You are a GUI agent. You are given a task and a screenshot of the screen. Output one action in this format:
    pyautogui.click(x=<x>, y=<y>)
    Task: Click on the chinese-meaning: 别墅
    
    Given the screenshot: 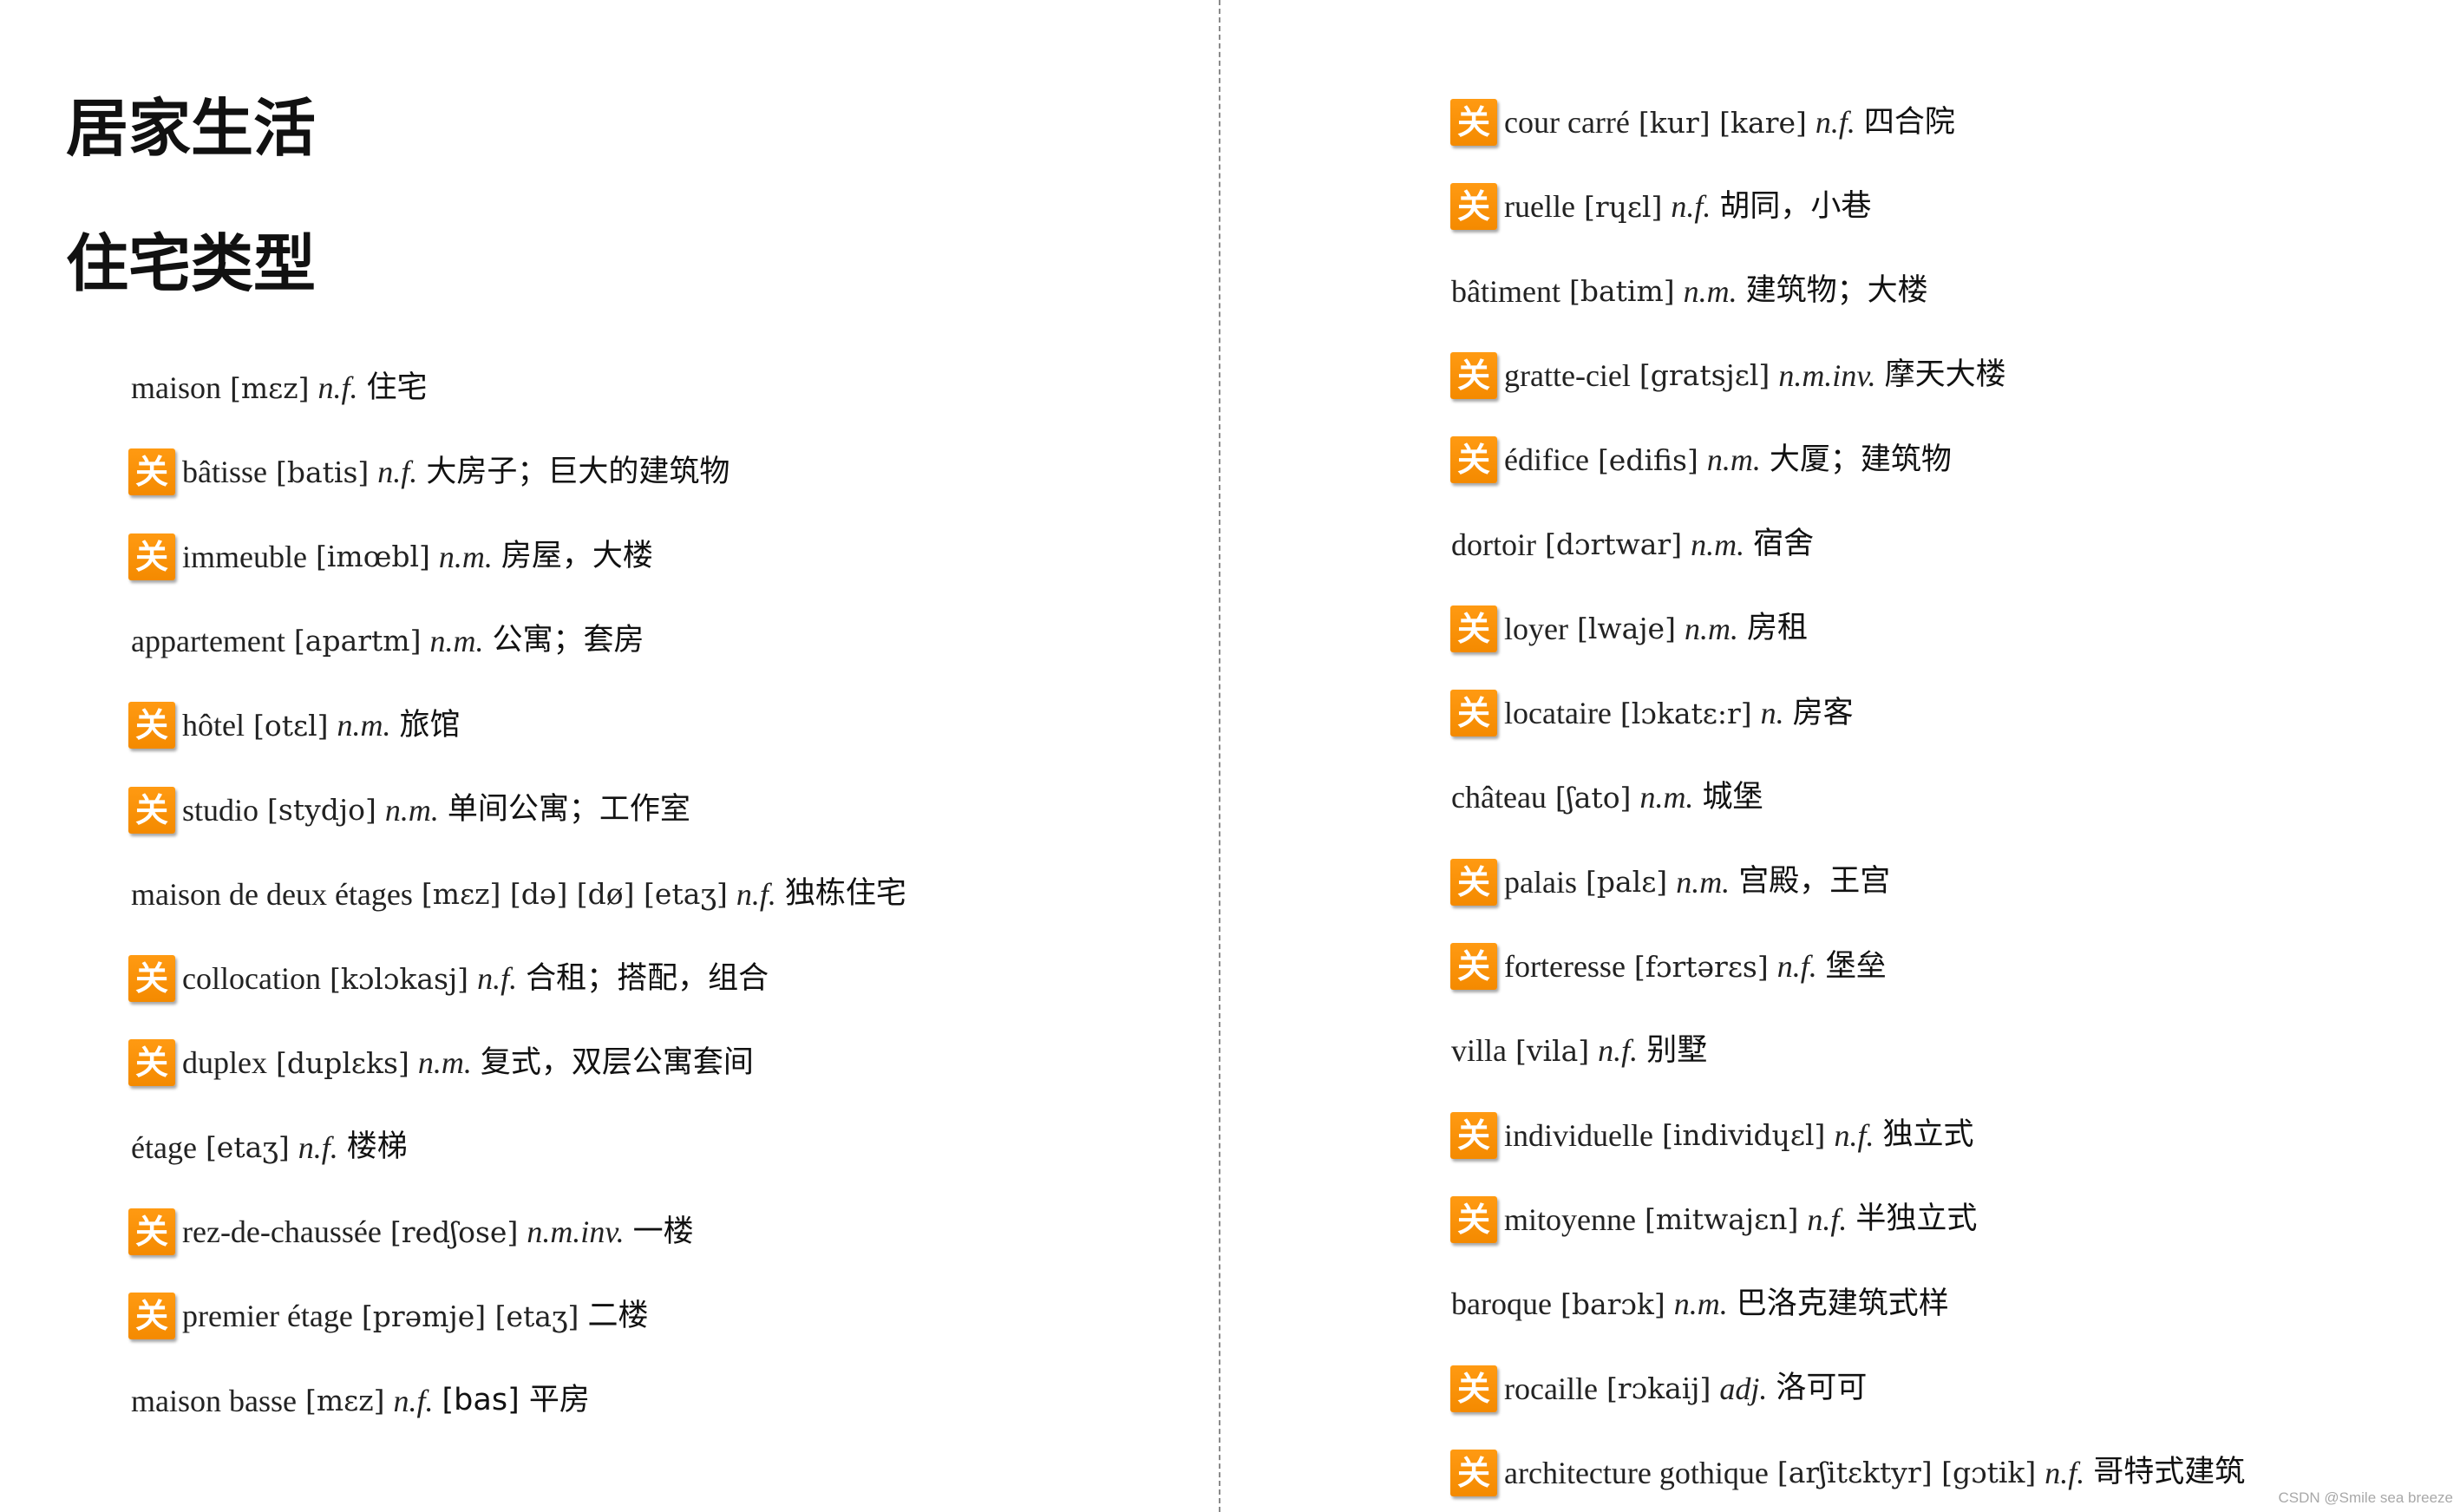 What is the action you would take?
    pyautogui.click(x=1677, y=1050)
    